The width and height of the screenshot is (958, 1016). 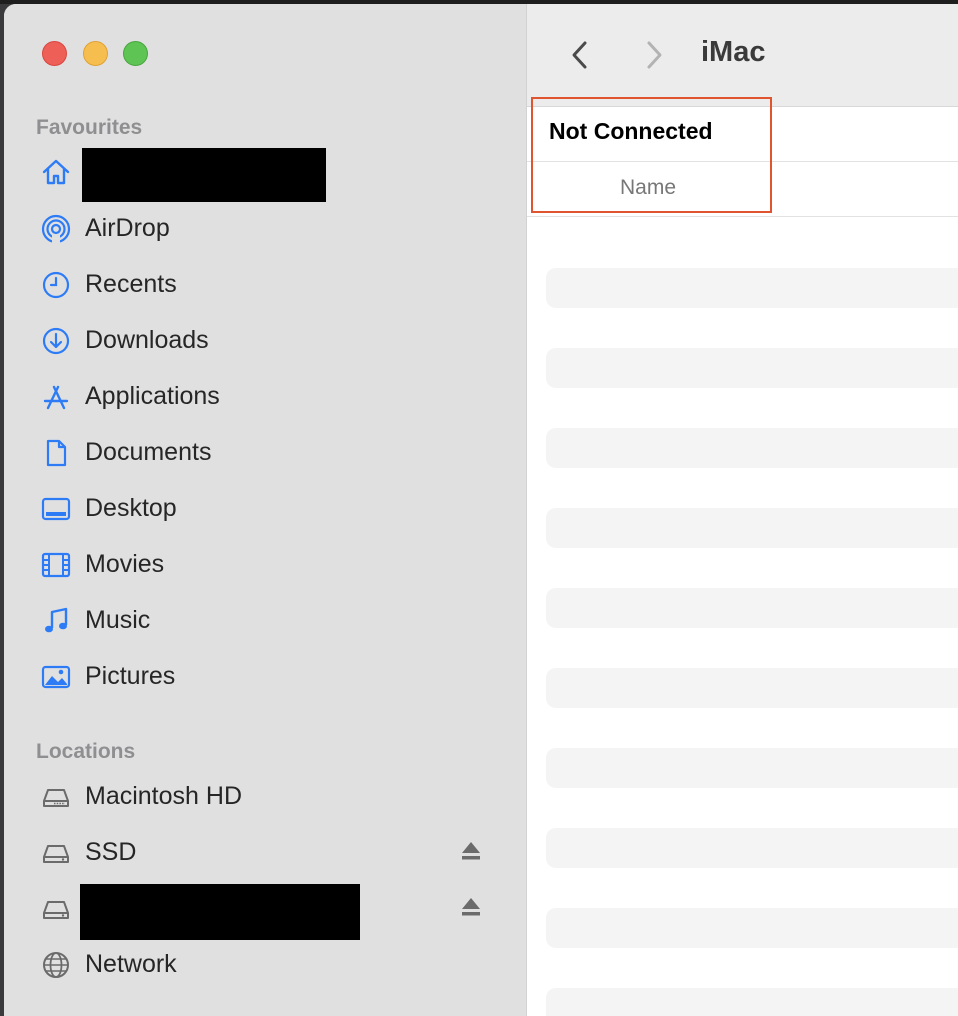 I want to click on toolbar: iMac, so click(x=742, y=55).